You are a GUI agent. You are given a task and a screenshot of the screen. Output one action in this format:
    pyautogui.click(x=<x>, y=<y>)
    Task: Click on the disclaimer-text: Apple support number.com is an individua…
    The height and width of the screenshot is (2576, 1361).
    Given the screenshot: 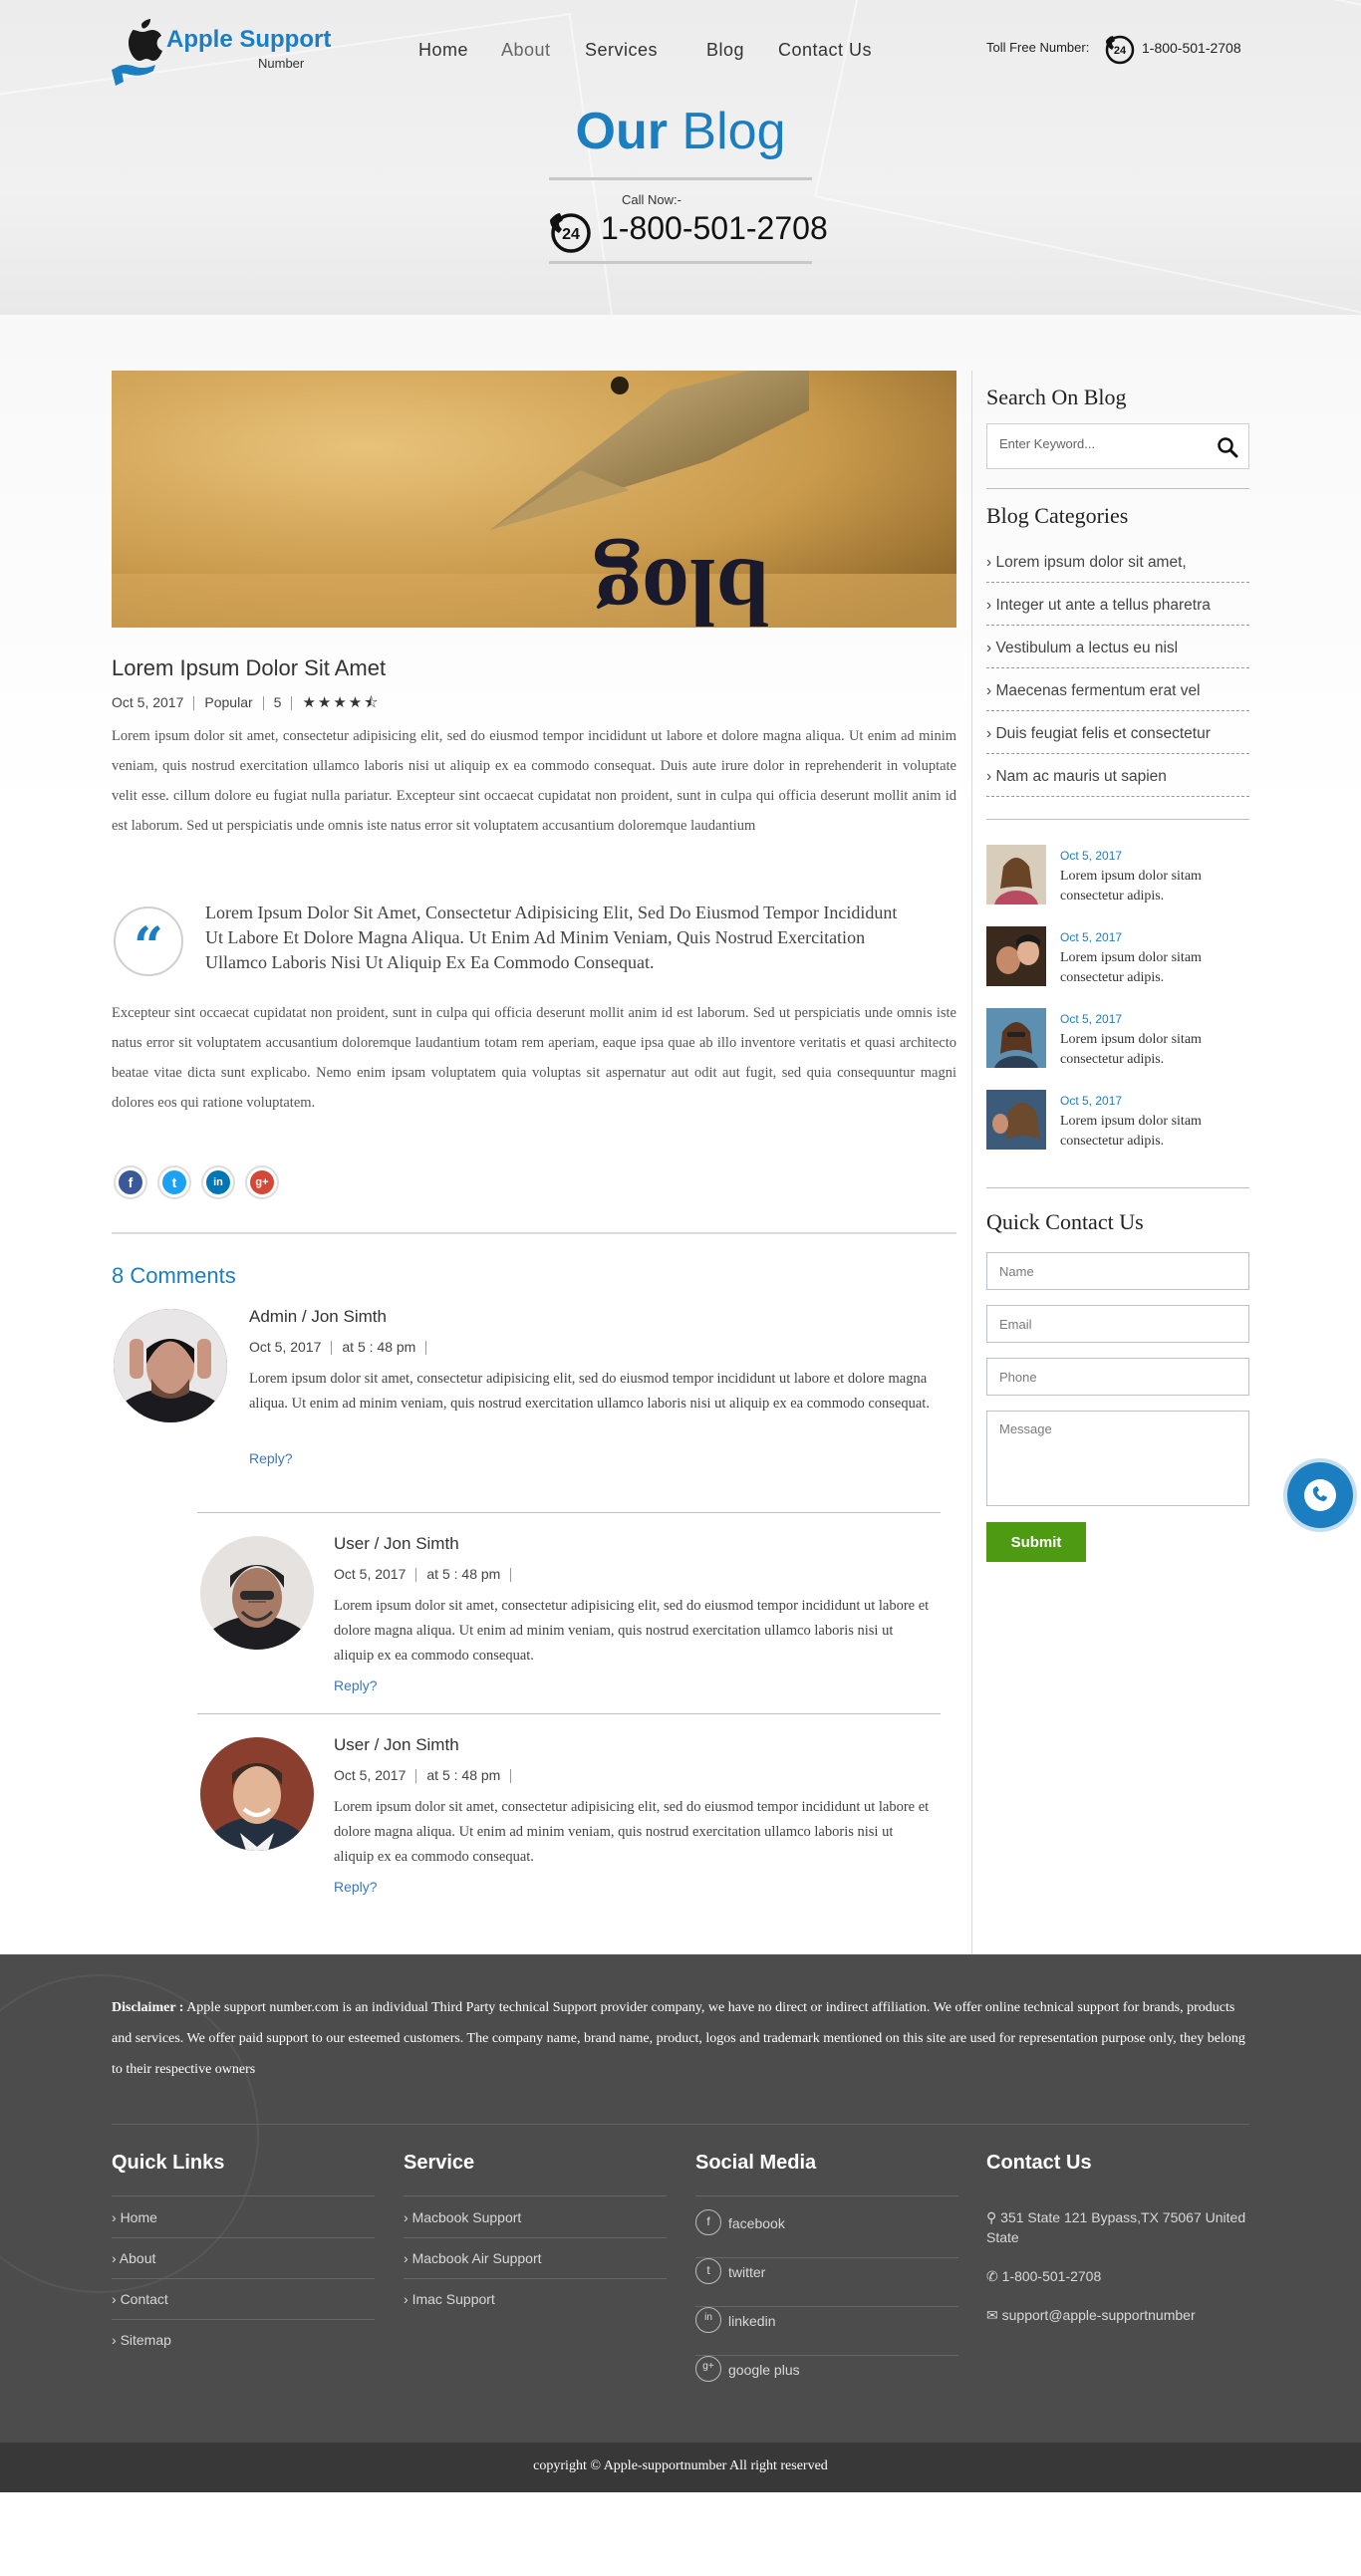 What is the action you would take?
    pyautogui.click(x=678, y=2038)
    